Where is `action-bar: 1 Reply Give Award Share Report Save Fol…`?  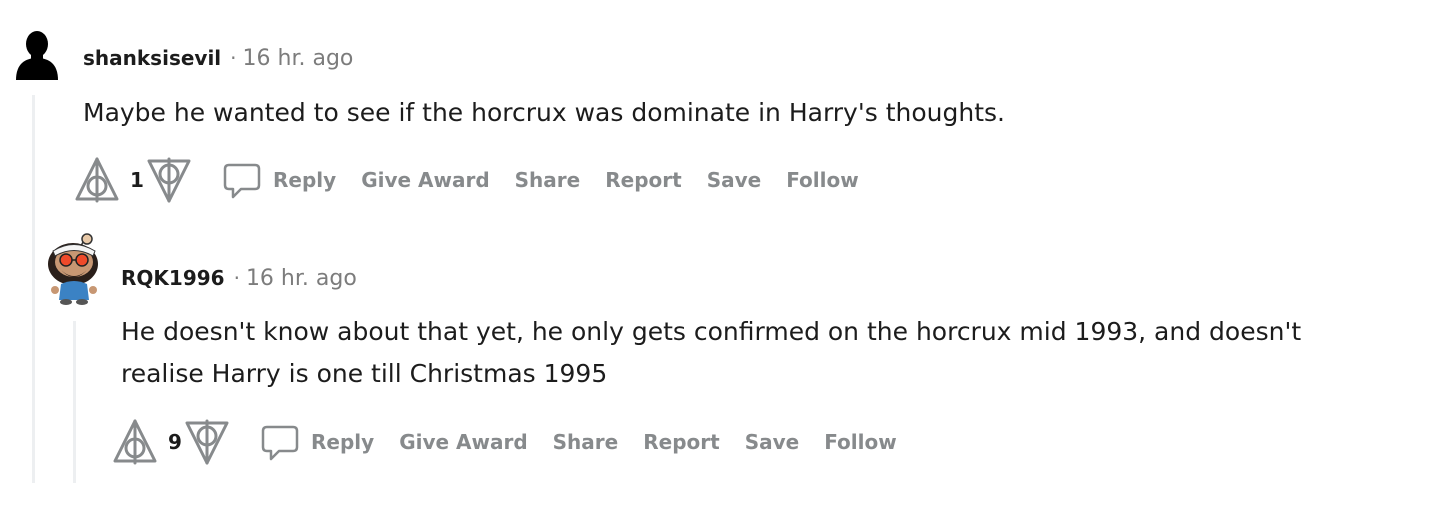
action-bar: 1 Reply Give Award Share Report Save Fol… is located at coordinates (465, 180).